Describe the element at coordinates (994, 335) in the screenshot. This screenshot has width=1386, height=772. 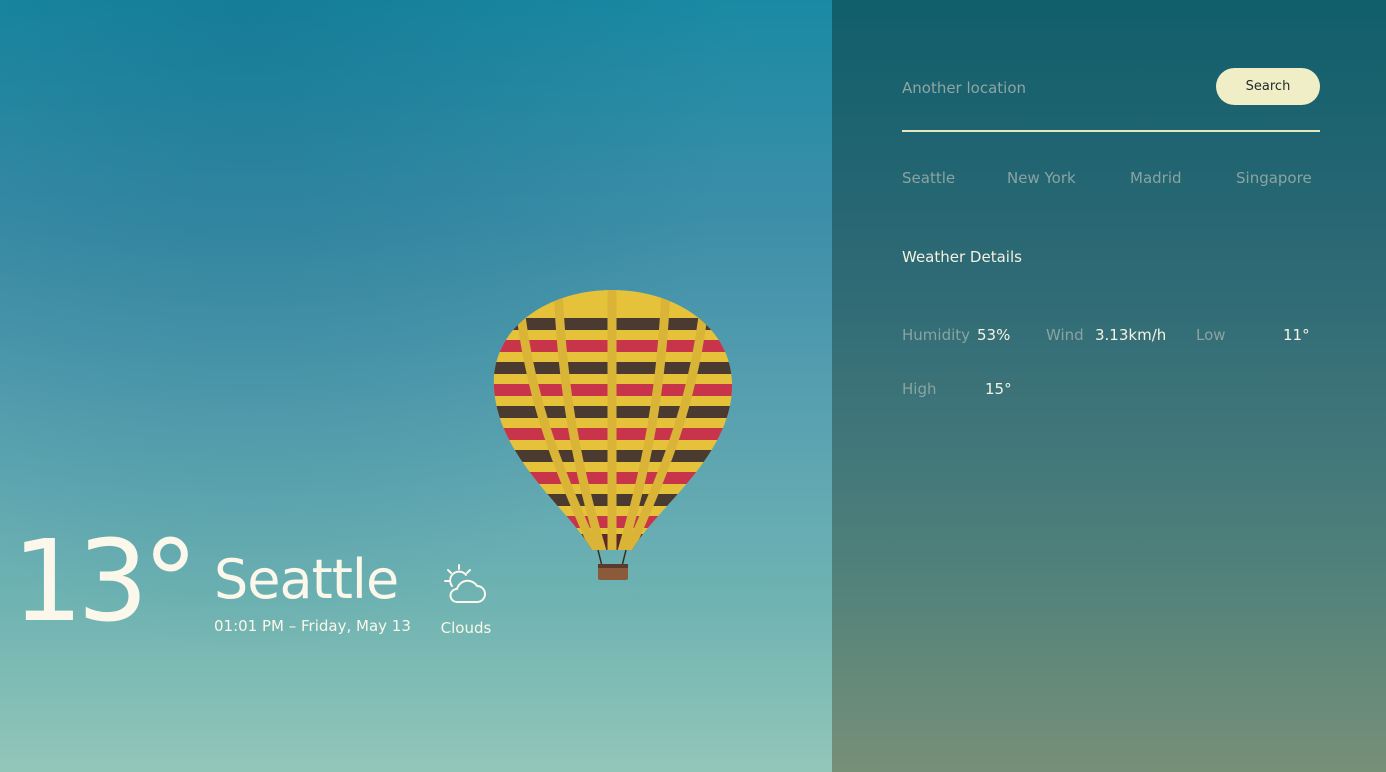
I see `humidity-value: 53%` at that location.